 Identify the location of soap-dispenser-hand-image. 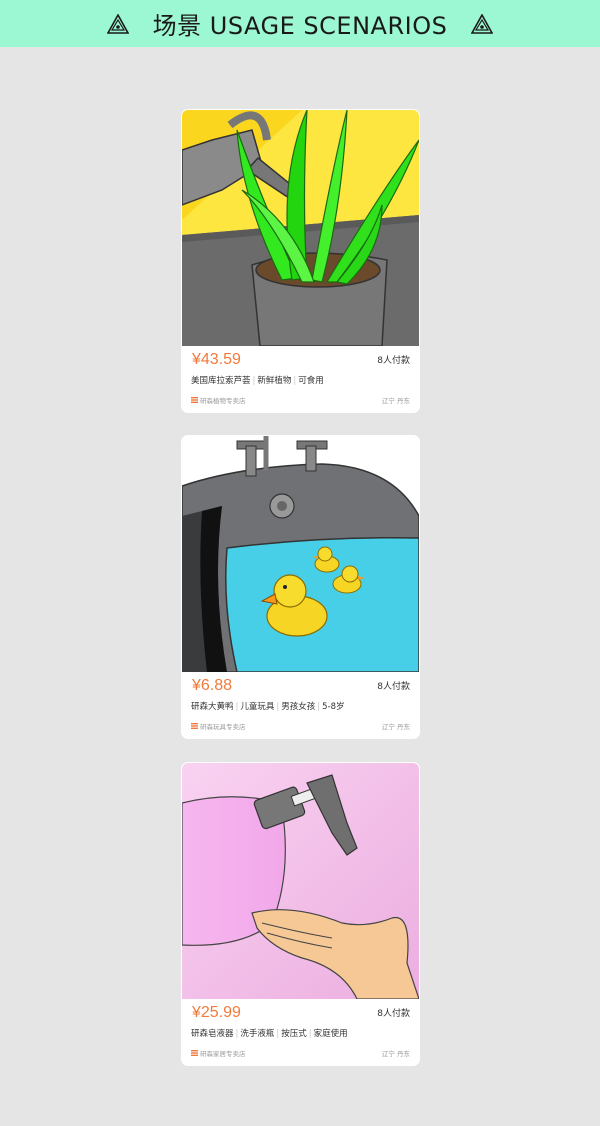
(300, 881).